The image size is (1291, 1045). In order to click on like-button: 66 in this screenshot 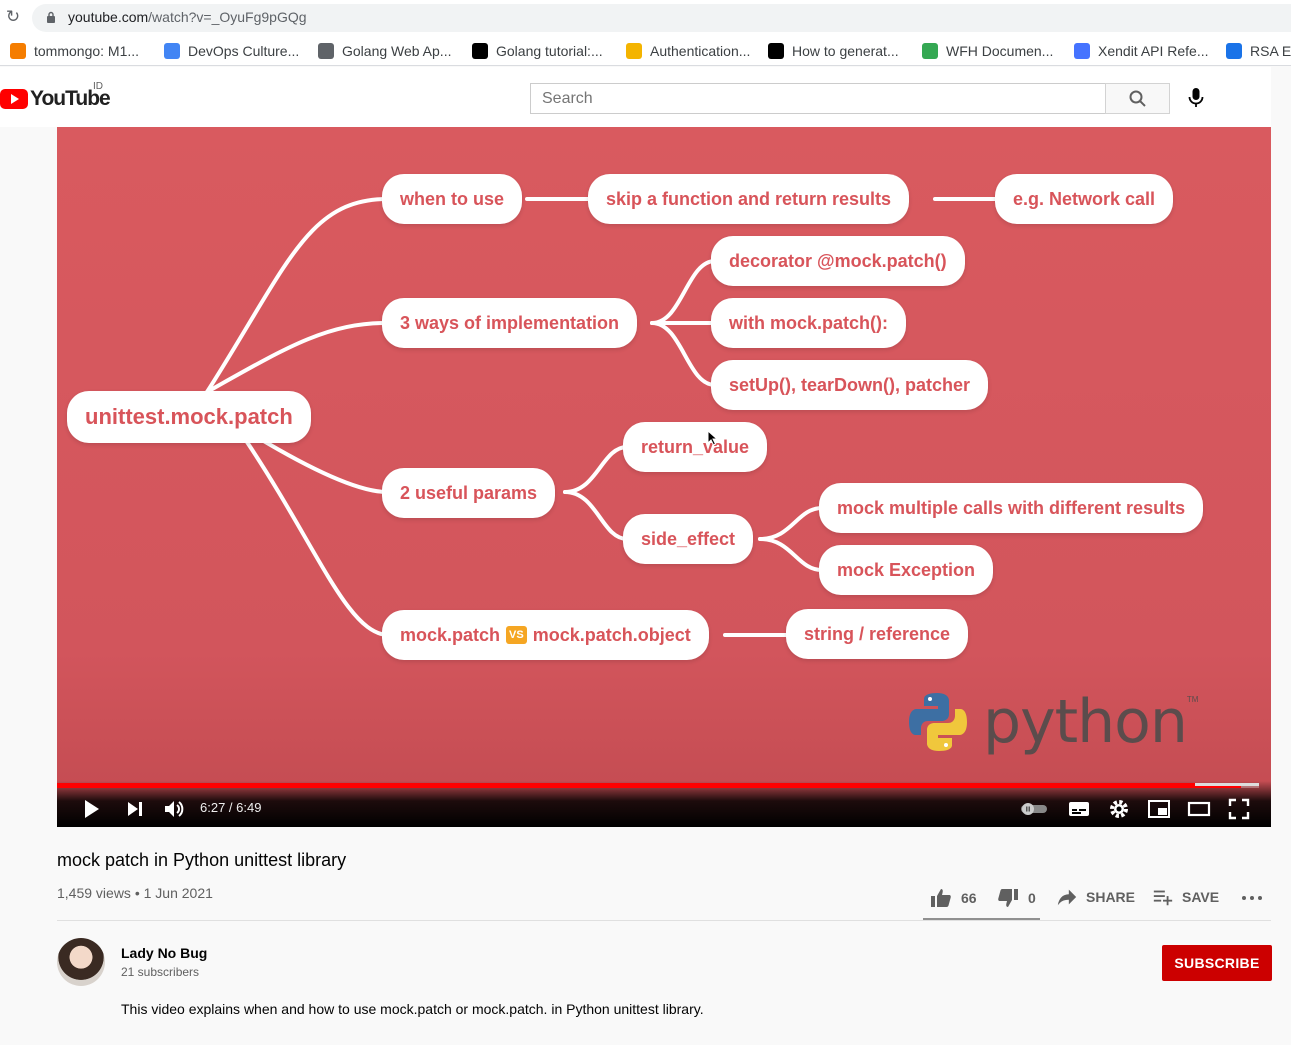, I will do `click(953, 898)`.